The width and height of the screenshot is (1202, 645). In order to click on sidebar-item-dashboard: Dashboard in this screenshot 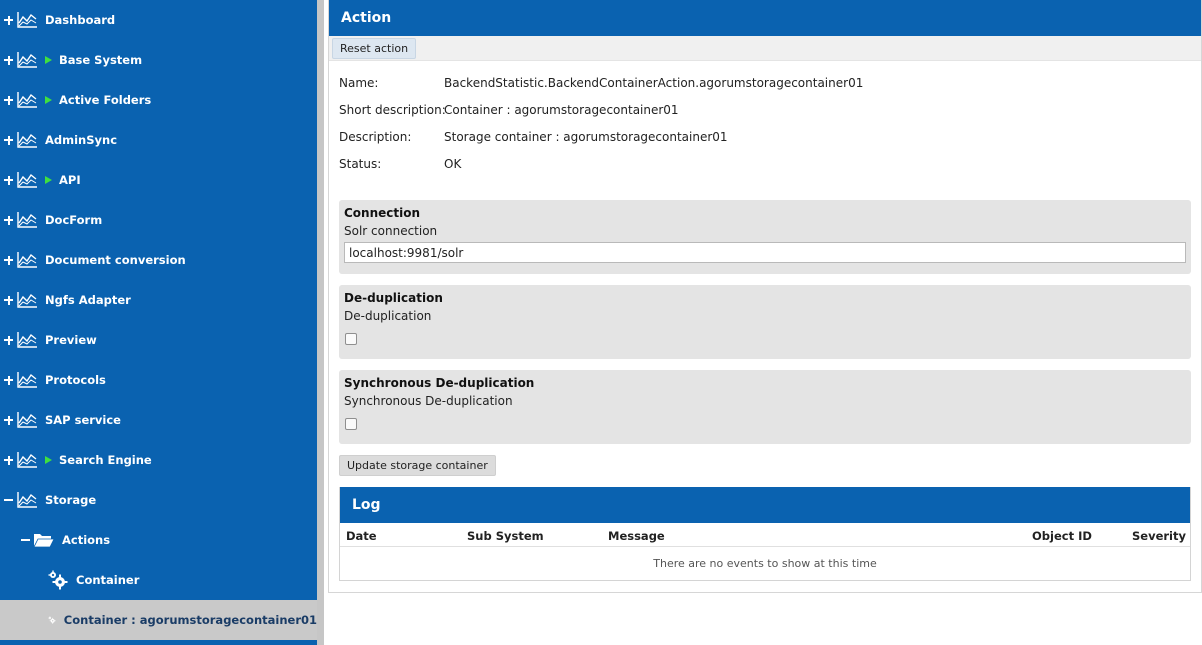, I will do `click(158, 20)`.